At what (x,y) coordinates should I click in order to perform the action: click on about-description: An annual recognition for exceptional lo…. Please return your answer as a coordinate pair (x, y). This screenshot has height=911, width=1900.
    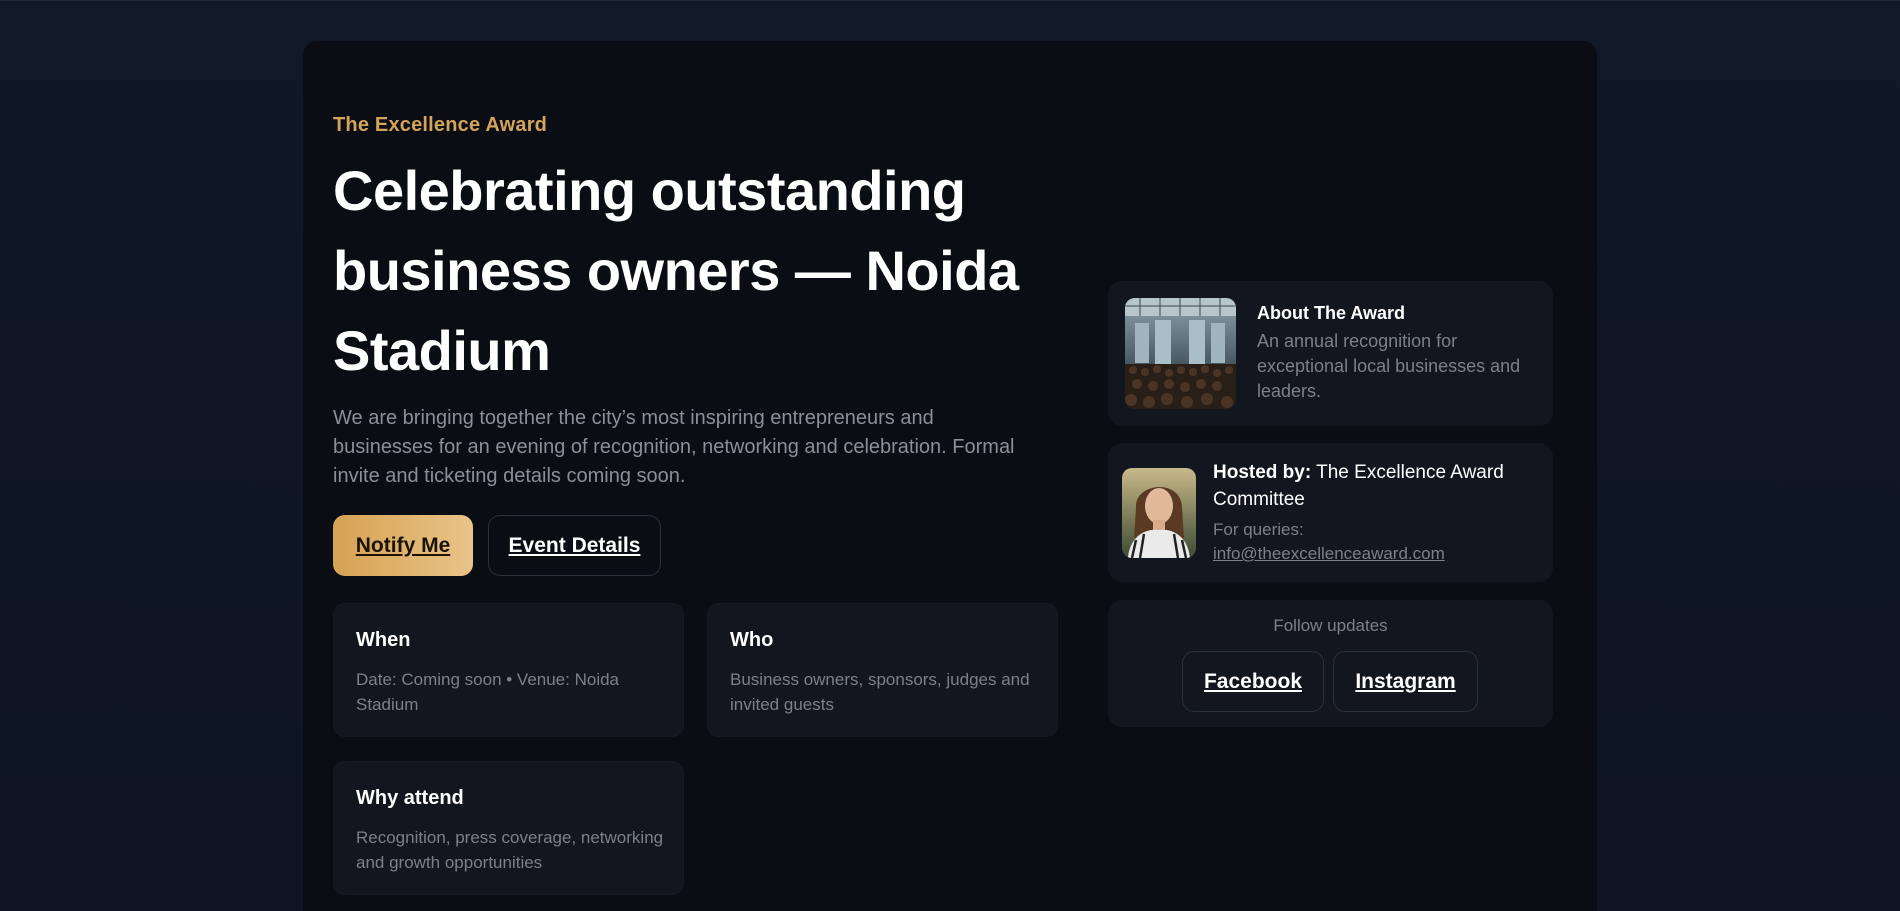
    Looking at the image, I should click on (1389, 366).